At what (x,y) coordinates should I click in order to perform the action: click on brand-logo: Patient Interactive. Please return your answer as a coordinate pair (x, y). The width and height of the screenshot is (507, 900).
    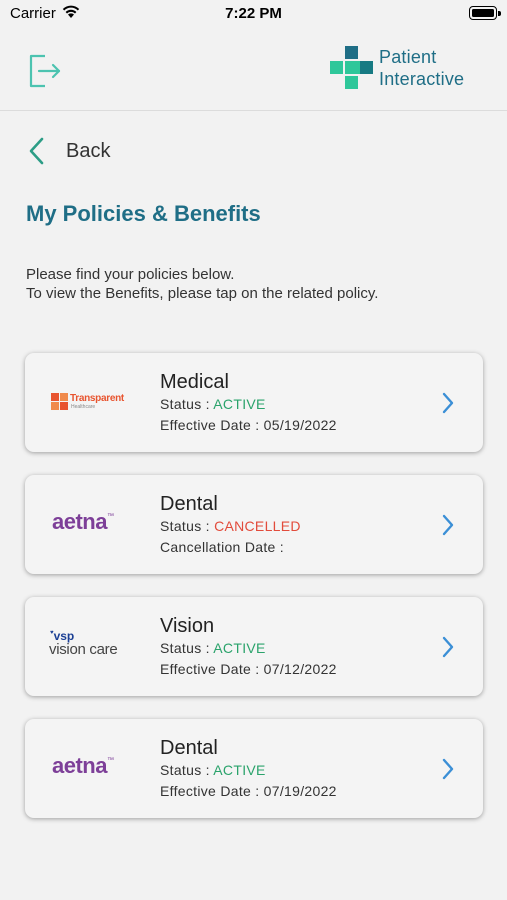
    Looking at the image, I should click on (415, 69).